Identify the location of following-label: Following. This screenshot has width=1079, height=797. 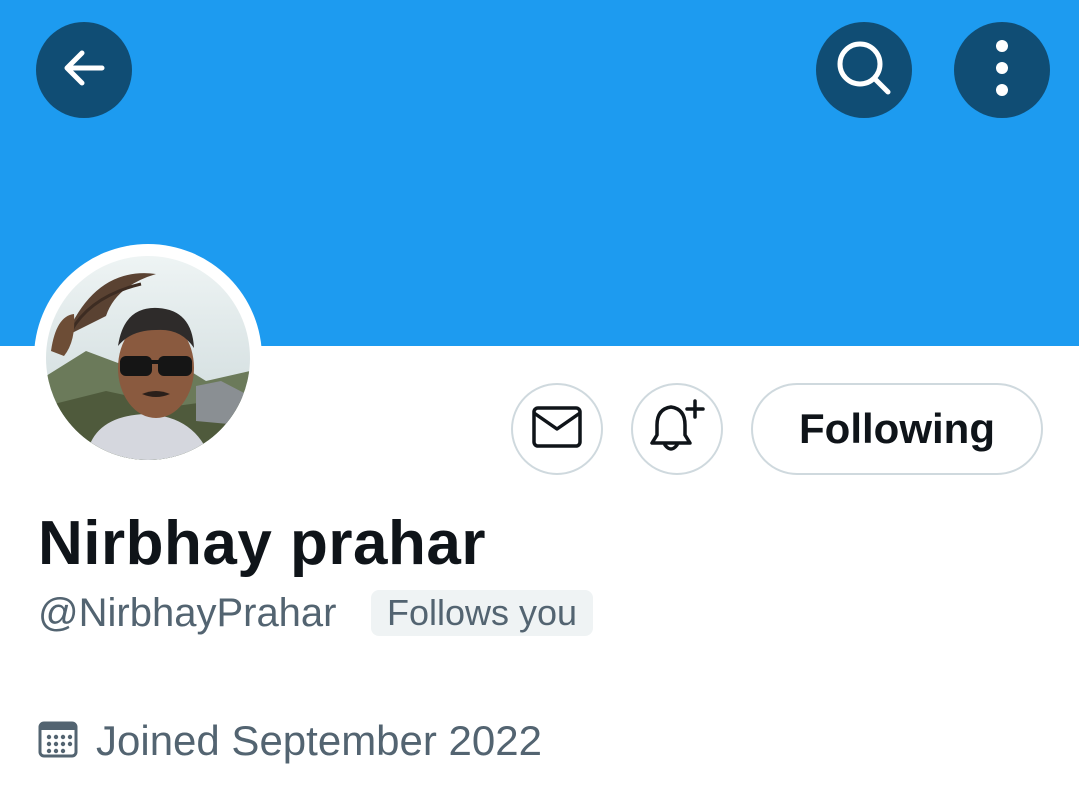
(897, 428).